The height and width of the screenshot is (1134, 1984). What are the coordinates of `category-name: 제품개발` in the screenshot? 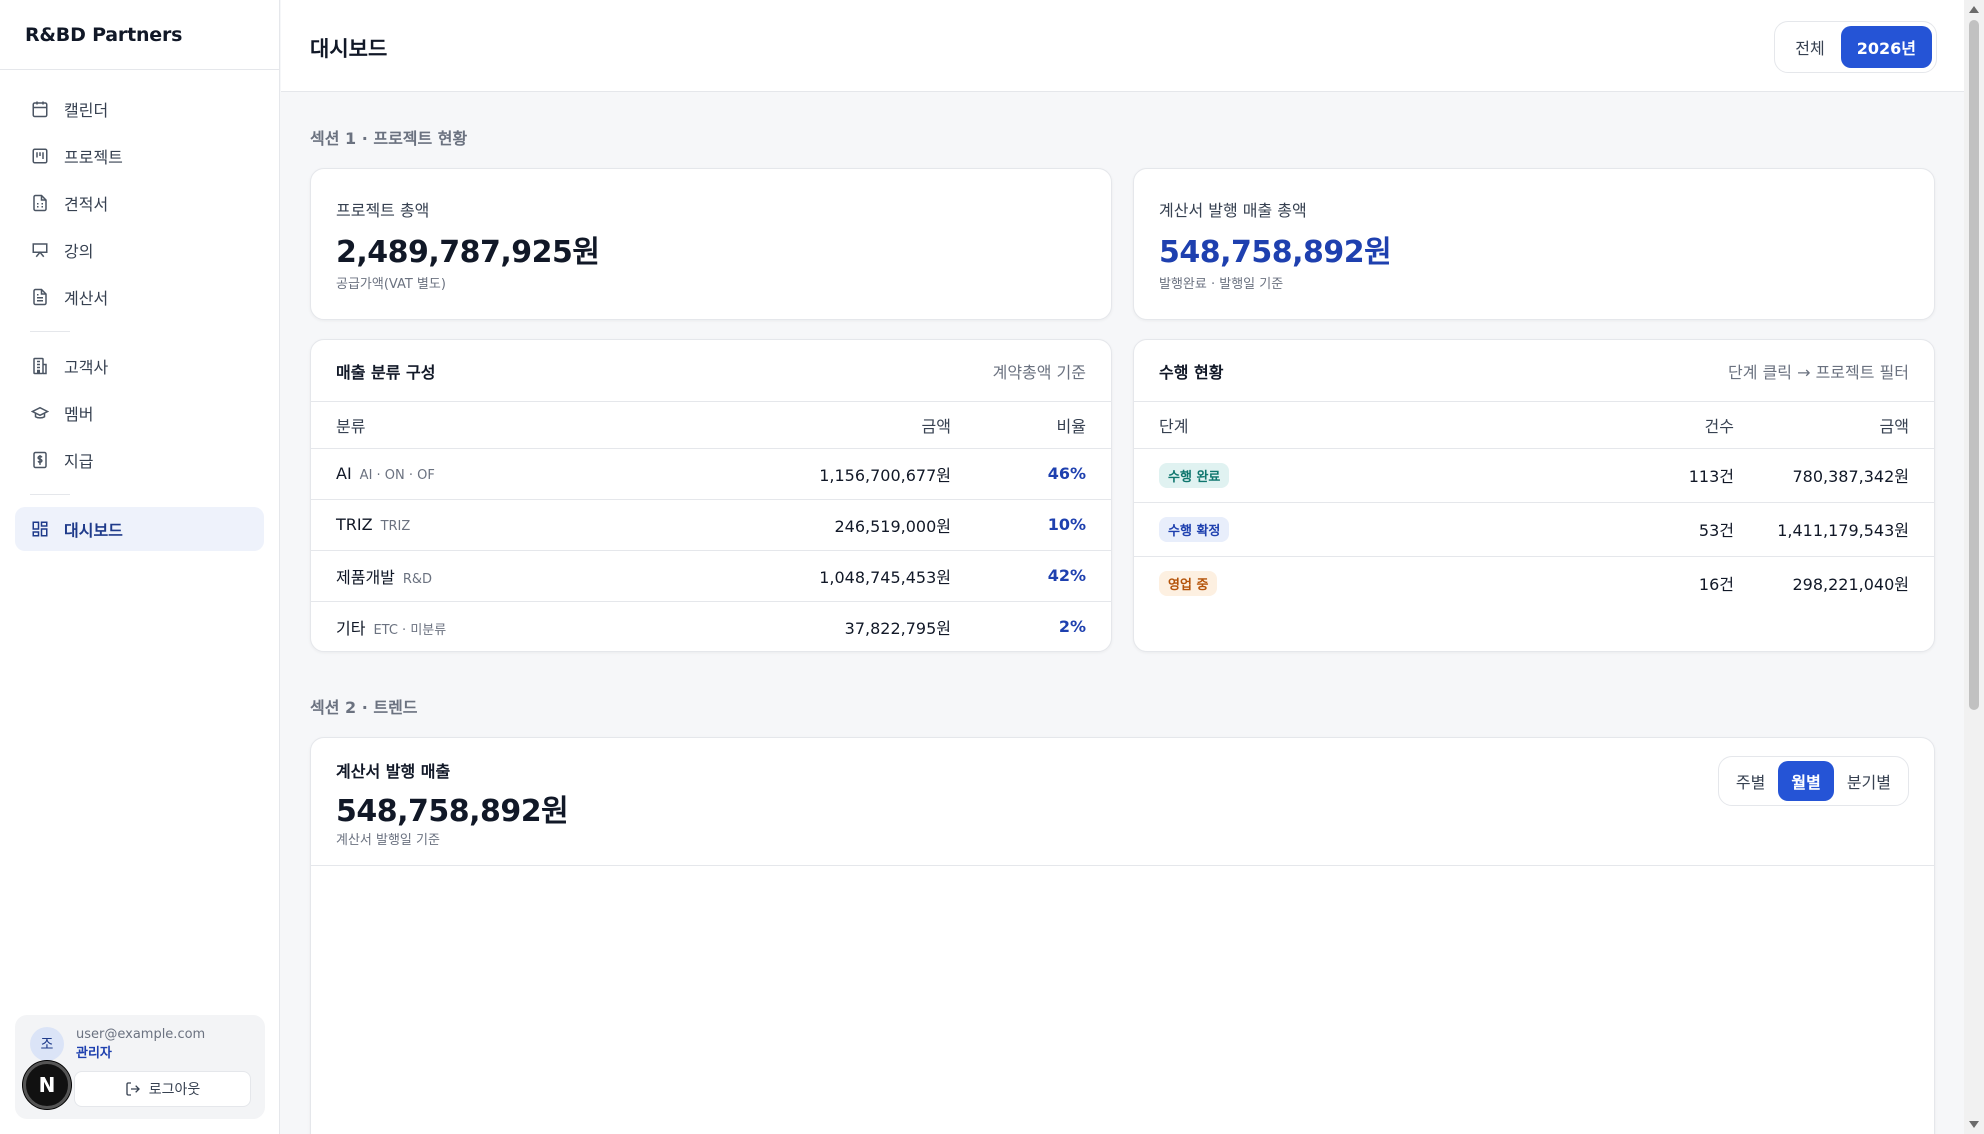 It's located at (365, 577).